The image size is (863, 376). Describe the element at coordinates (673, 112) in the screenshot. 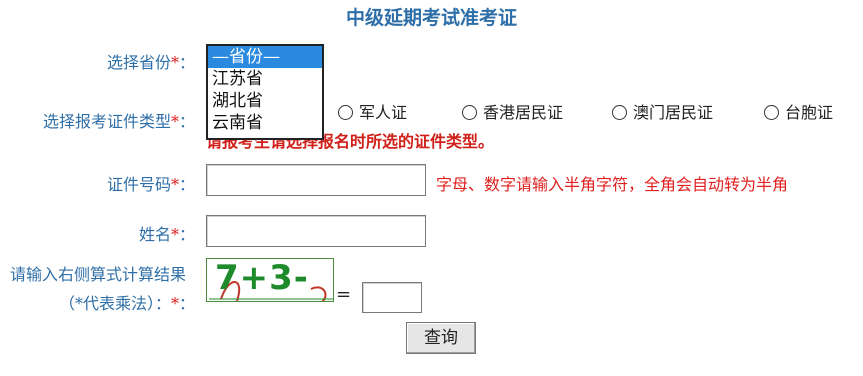

I see `radio-label: 澳门居民证` at that location.